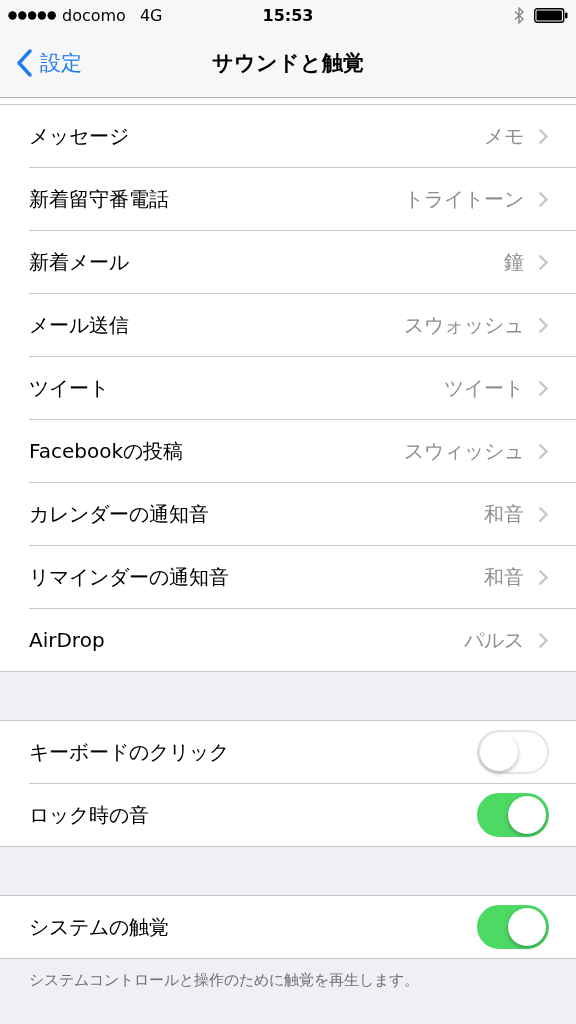 The width and height of the screenshot is (576, 1024). What do you see at coordinates (89, 815) in the screenshot?
I see `row-label: ロック時の音` at bounding box center [89, 815].